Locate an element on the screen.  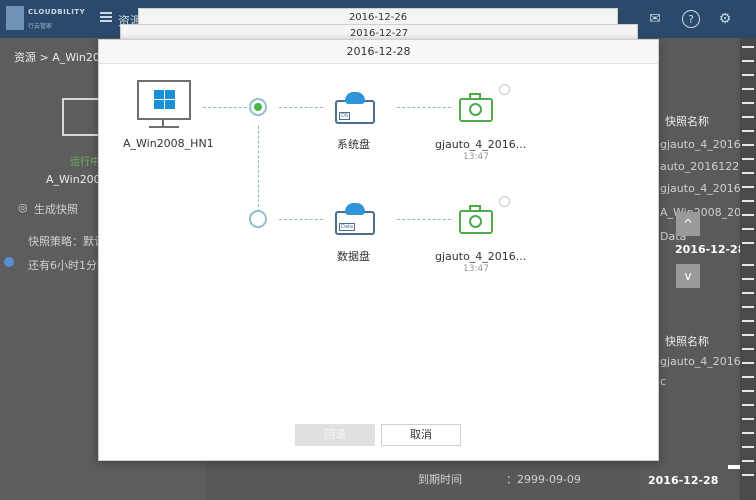
timeline-scrollbar is located at coordinates (748, 269).